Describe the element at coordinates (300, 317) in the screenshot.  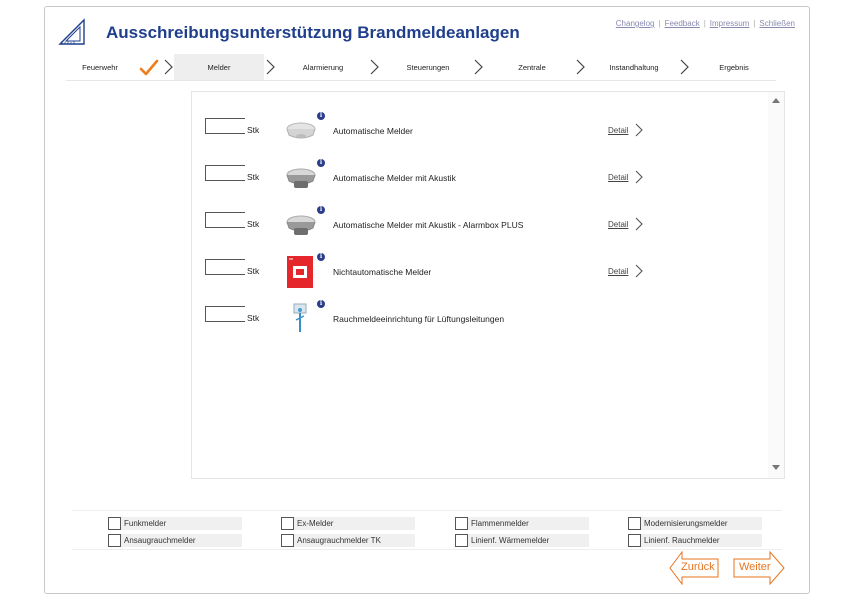
I see `duct-detector-icon` at that location.